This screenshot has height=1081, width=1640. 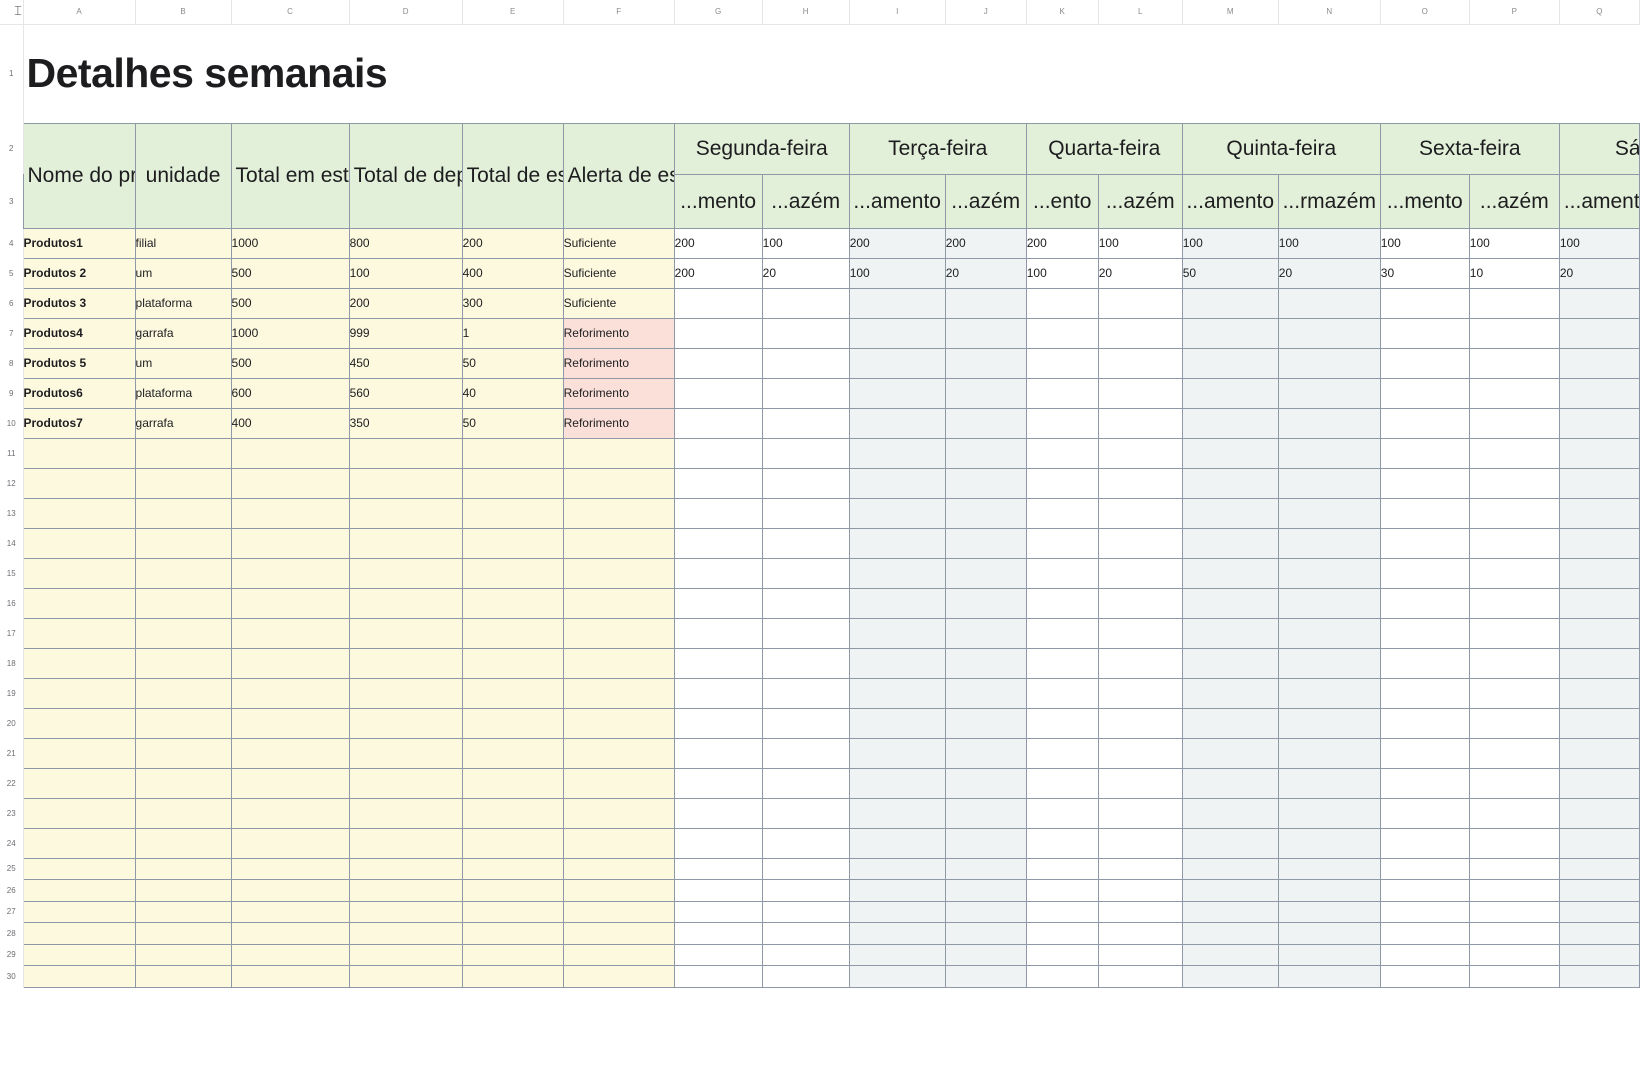 What do you see at coordinates (618, 243) in the screenshot?
I see `stock-alert-cell: Suficiente` at bounding box center [618, 243].